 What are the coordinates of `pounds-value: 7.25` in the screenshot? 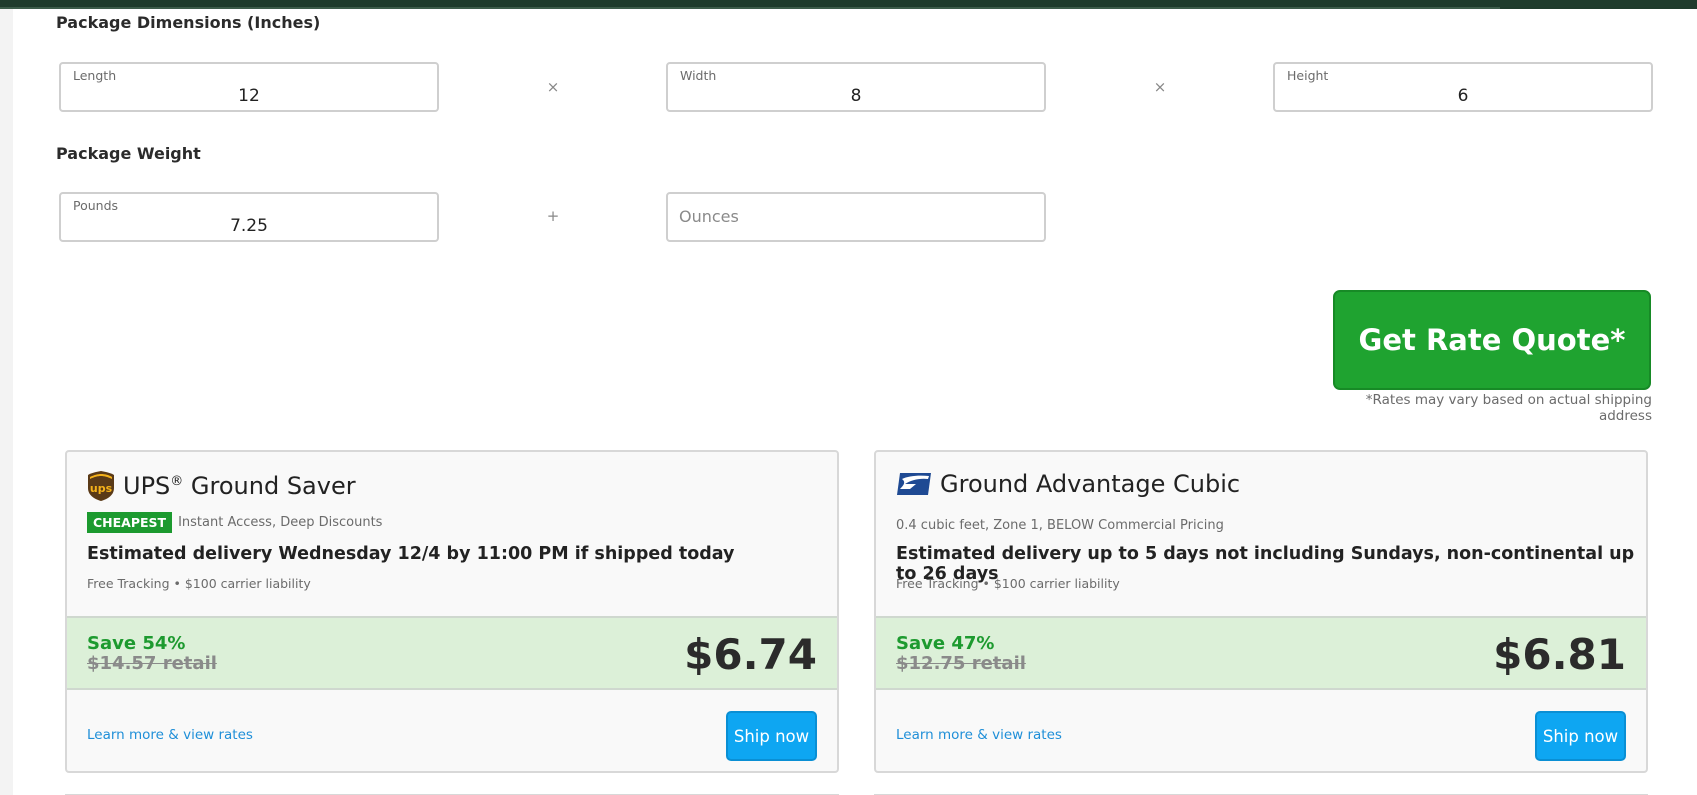 It's located at (249, 226).